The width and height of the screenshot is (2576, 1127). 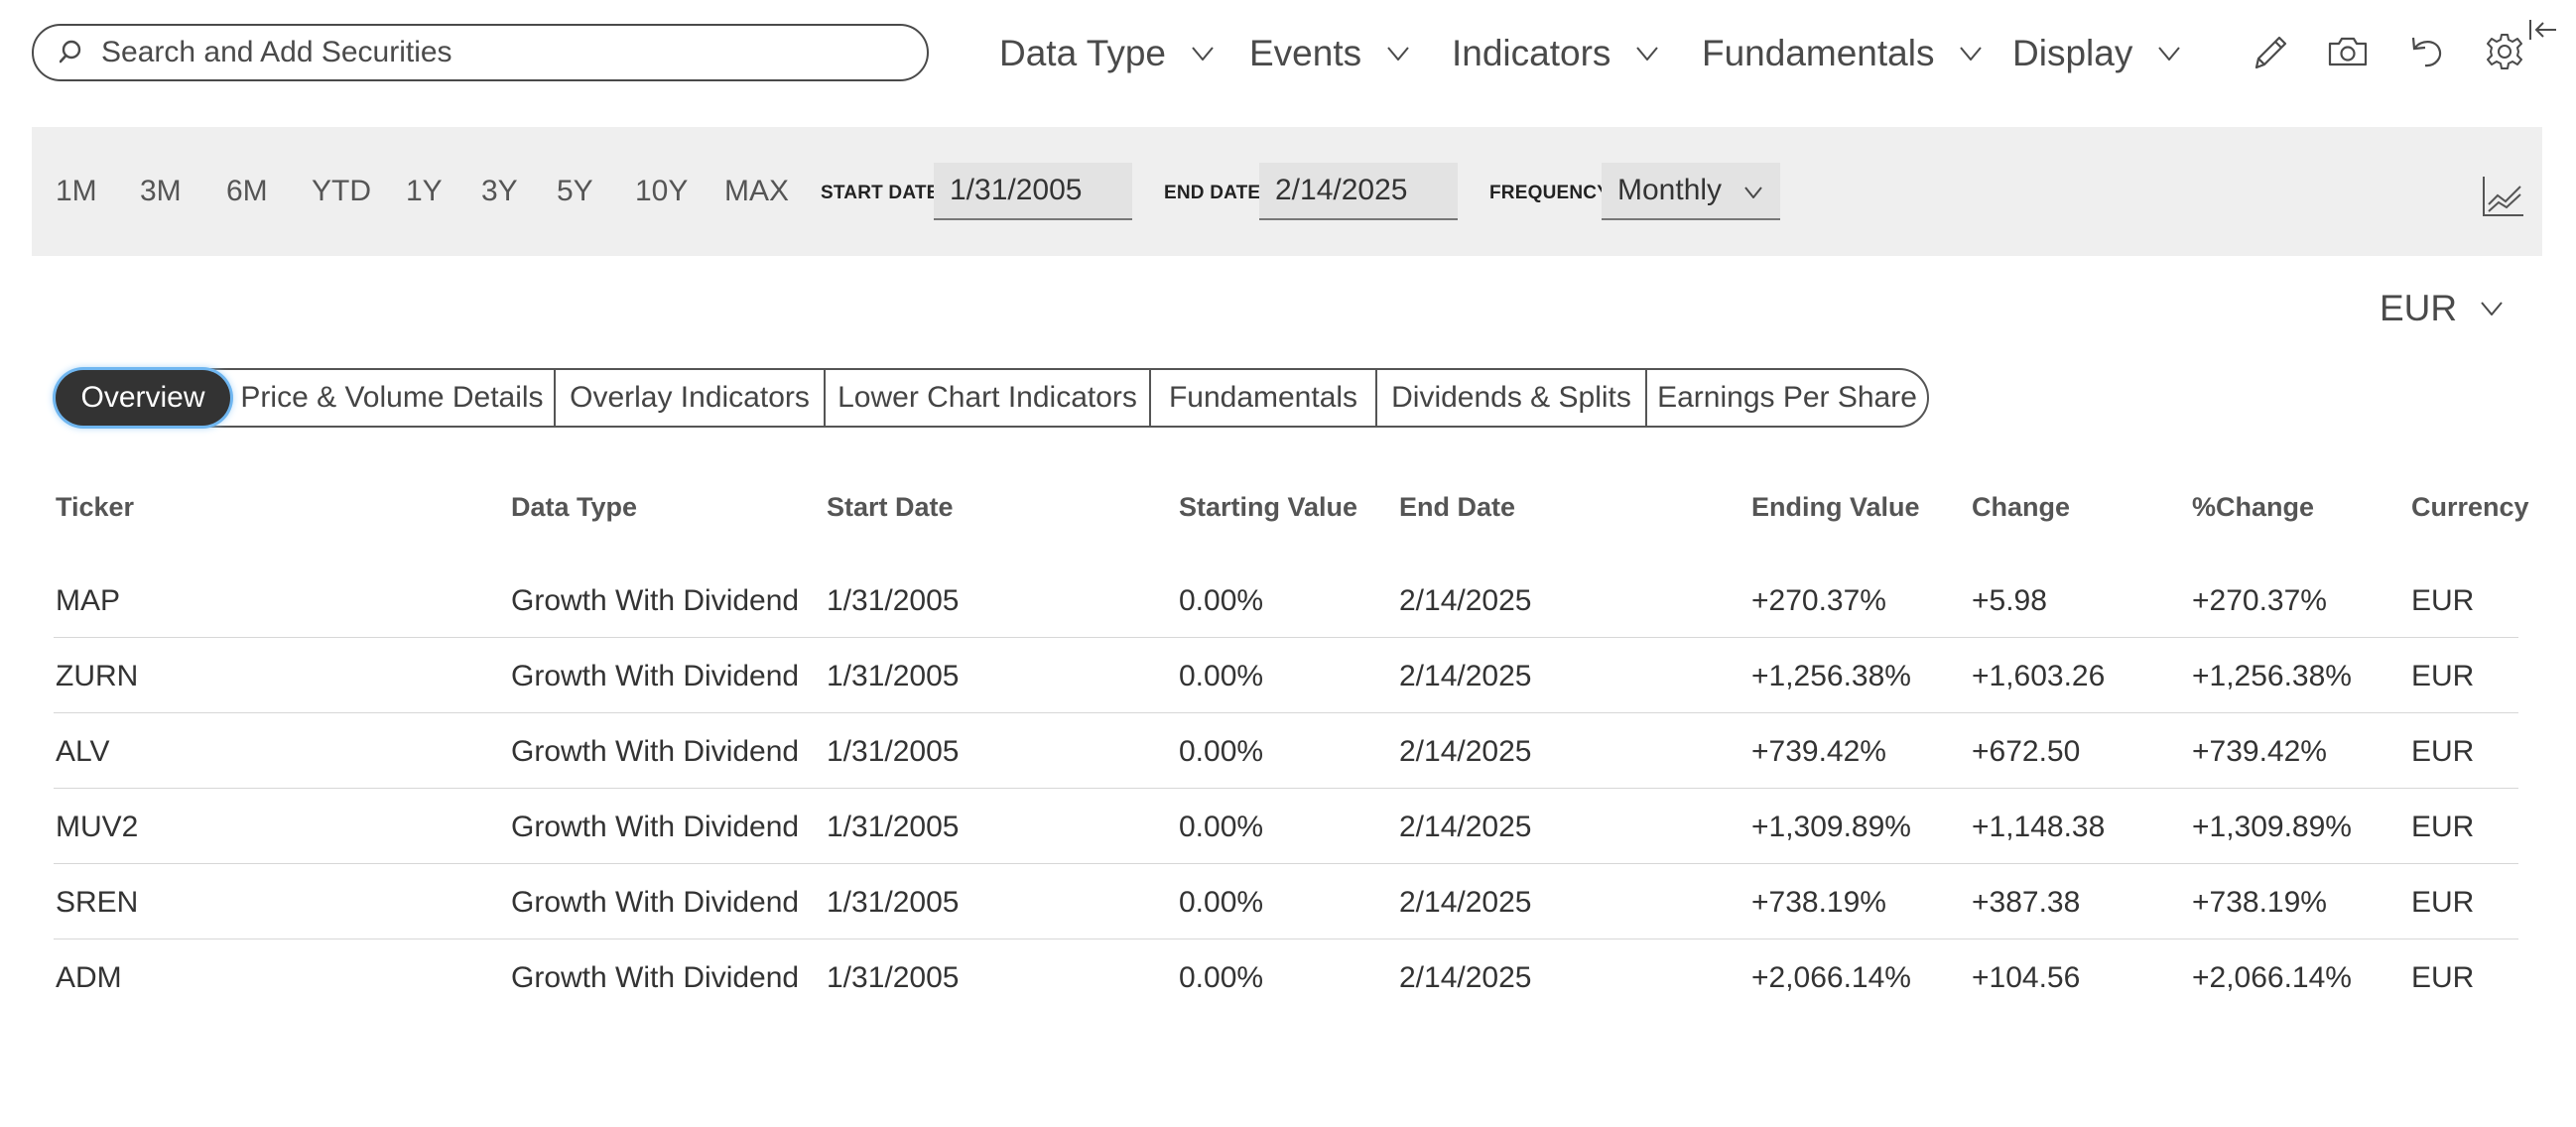 What do you see at coordinates (1329, 53) in the screenshot?
I see `menu-events: Events` at bounding box center [1329, 53].